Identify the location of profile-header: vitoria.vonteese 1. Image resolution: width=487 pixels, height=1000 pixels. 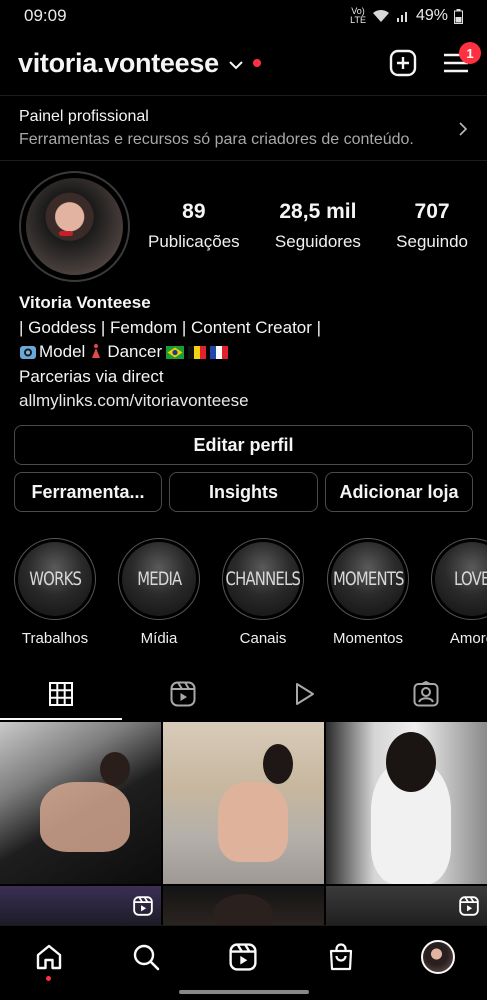
(243, 63).